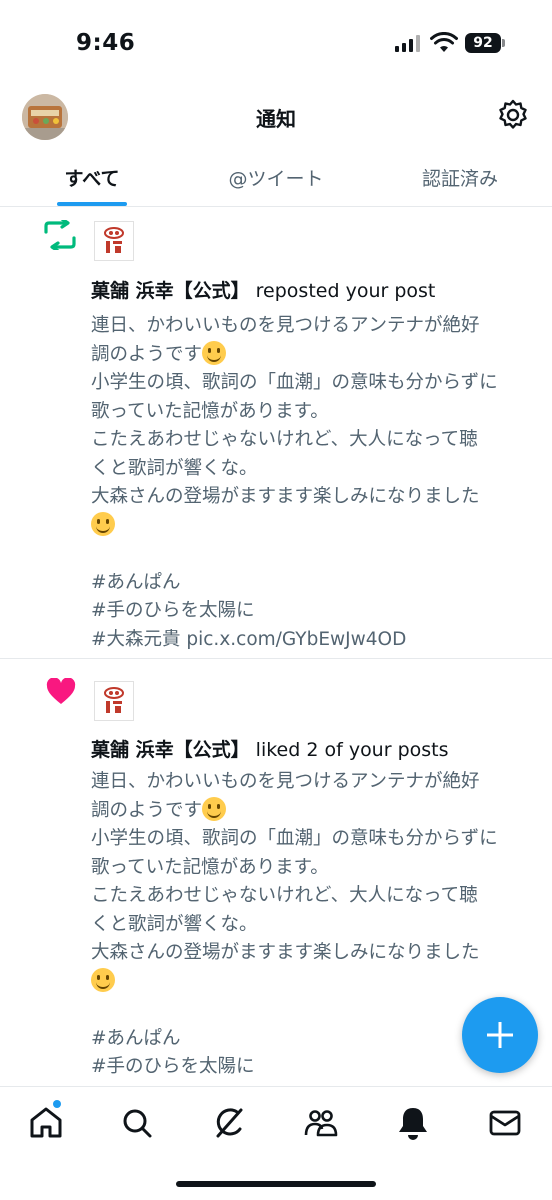 The width and height of the screenshot is (552, 1200). What do you see at coordinates (321, 1123) in the screenshot?
I see `communities-icon` at bounding box center [321, 1123].